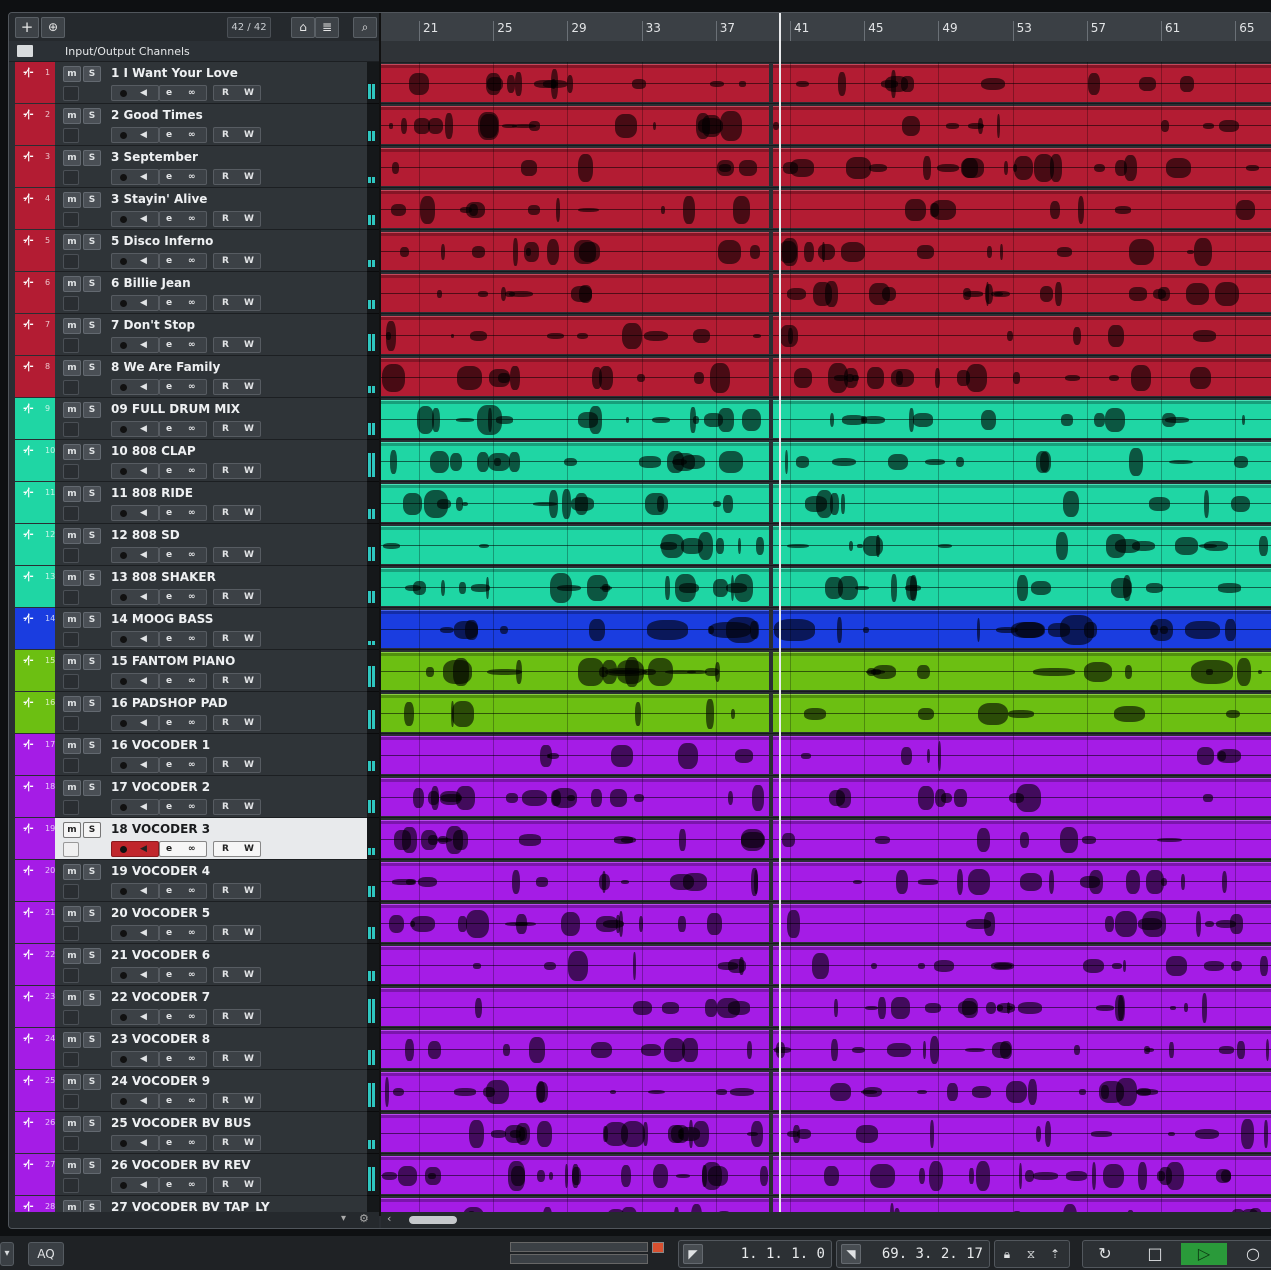 Image resolution: width=1271 pixels, height=1270 pixels. What do you see at coordinates (640, 1091) in the screenshot?
I see `track-row: -⁄|- 25 m S 24 VOCODER 9 ◀ e ∞ R W` at bounding box center [640, 1091].